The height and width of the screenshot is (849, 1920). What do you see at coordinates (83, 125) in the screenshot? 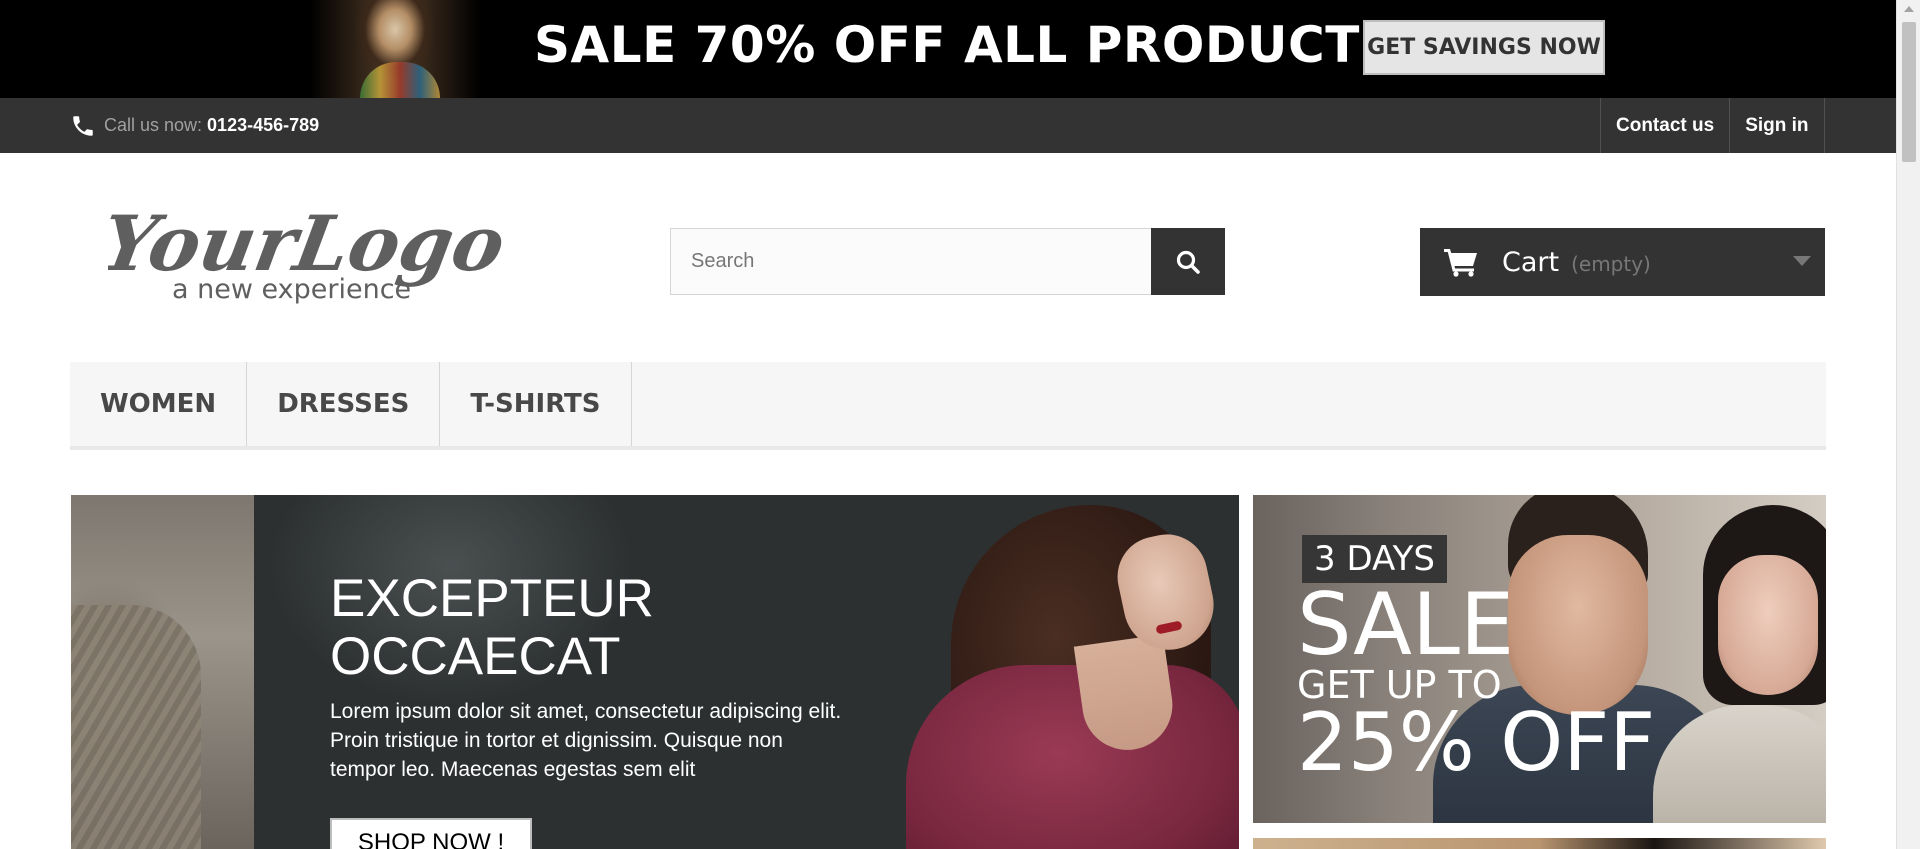
I see `phone-icon` at bounding box center [83, 125].